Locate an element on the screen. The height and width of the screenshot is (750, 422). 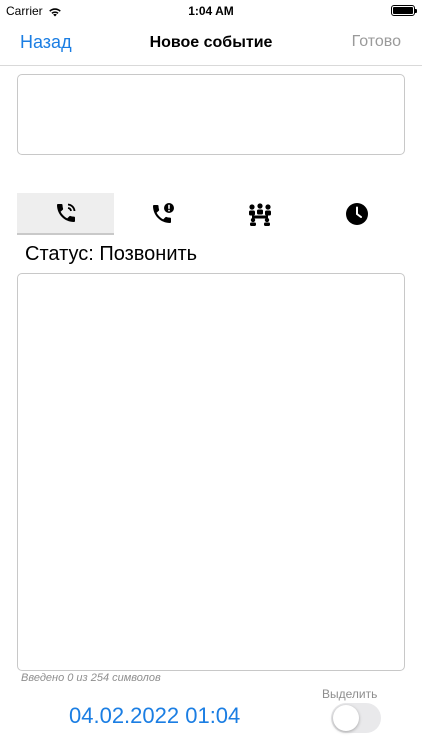
clock-time: 1:04 AM is located at coordinates (211, 11).